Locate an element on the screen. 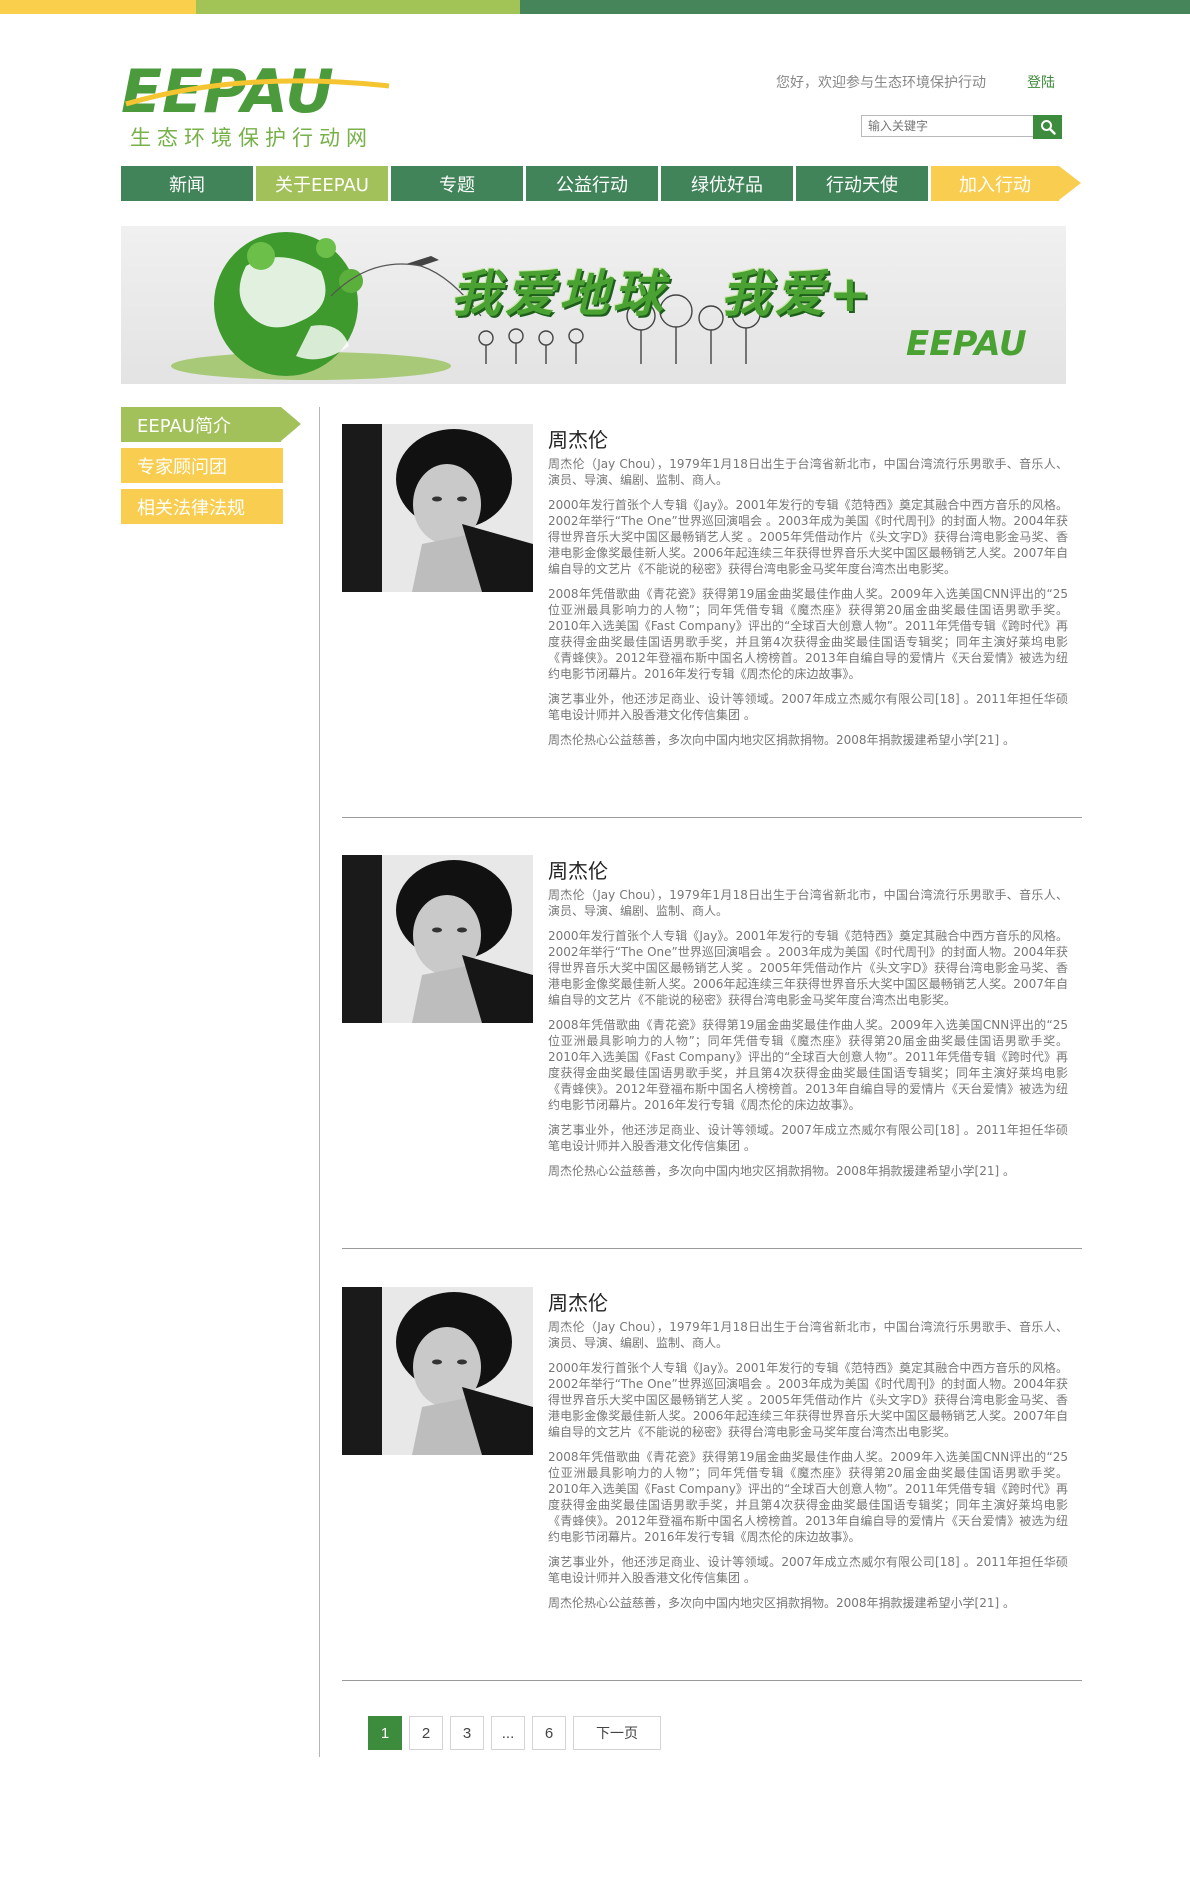 The image size is (1190, 1896). logo-subtitle: 生态环境保护行动网 is located at coordinates (251, 138).